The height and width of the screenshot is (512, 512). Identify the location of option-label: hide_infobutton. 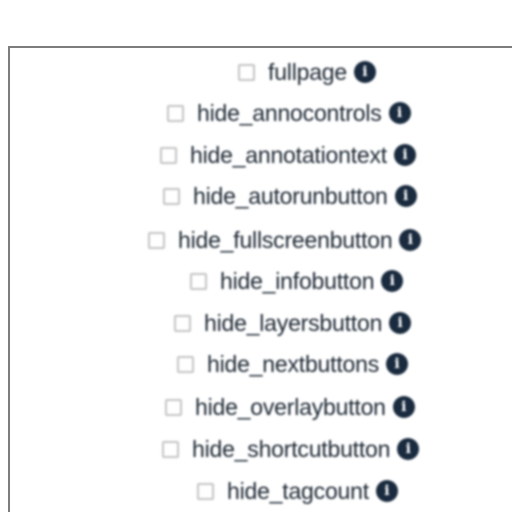
(297, 281).